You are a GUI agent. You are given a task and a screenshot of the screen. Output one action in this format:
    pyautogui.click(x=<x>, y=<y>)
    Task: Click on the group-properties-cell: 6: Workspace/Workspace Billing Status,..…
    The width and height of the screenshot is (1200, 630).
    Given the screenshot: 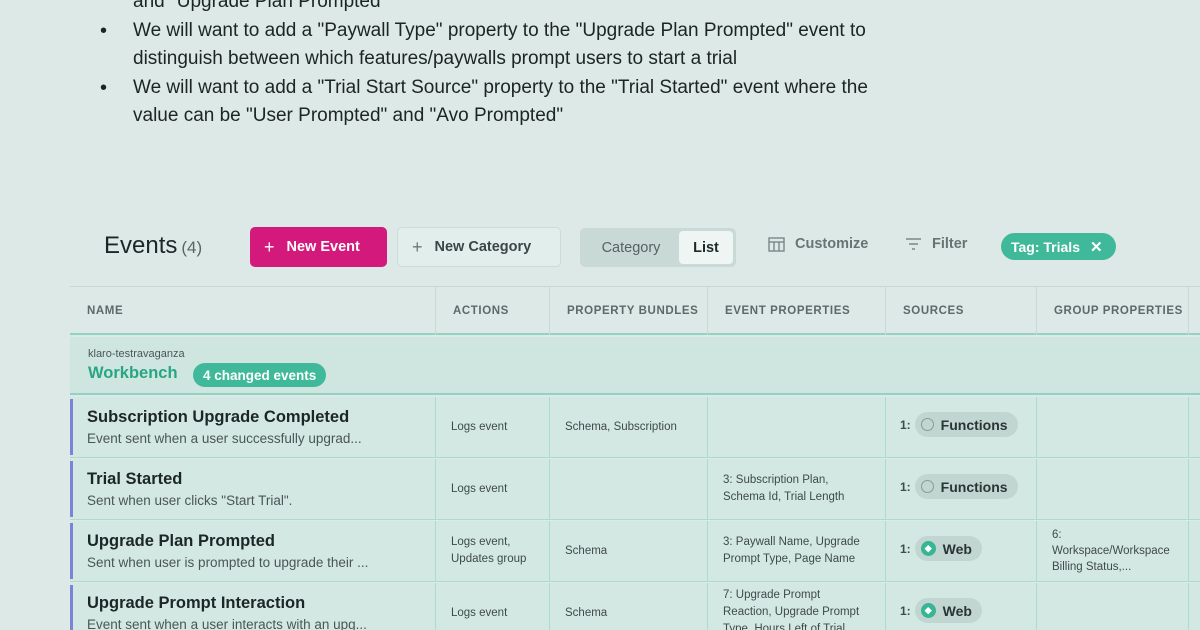 What is the action you would take?
    pyautogui.click(x=1112, y=551)
    